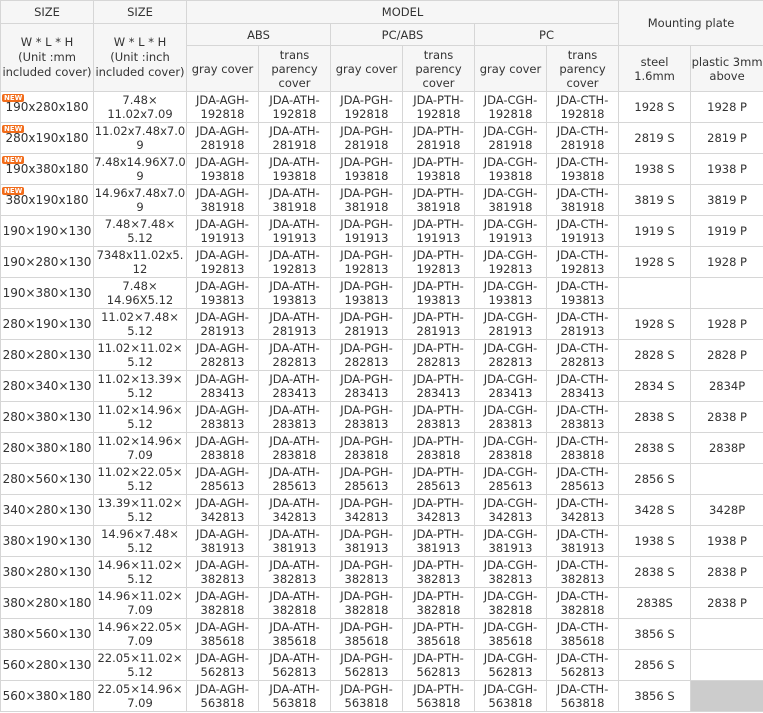  Describe the element at coordinates (366, 138) in the screenshot. I see `pcabs-gray-model-cell: JDA-PGH- 281918` at that location.